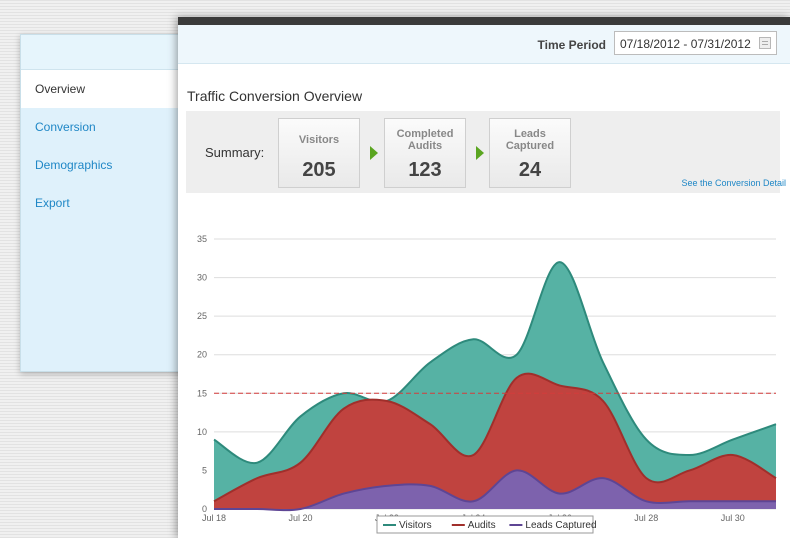  Describe the element at coordinates (685, 44) in the screenshot. I see `date-range-value: 07/18/2012 - 07/31/2012` at that location.